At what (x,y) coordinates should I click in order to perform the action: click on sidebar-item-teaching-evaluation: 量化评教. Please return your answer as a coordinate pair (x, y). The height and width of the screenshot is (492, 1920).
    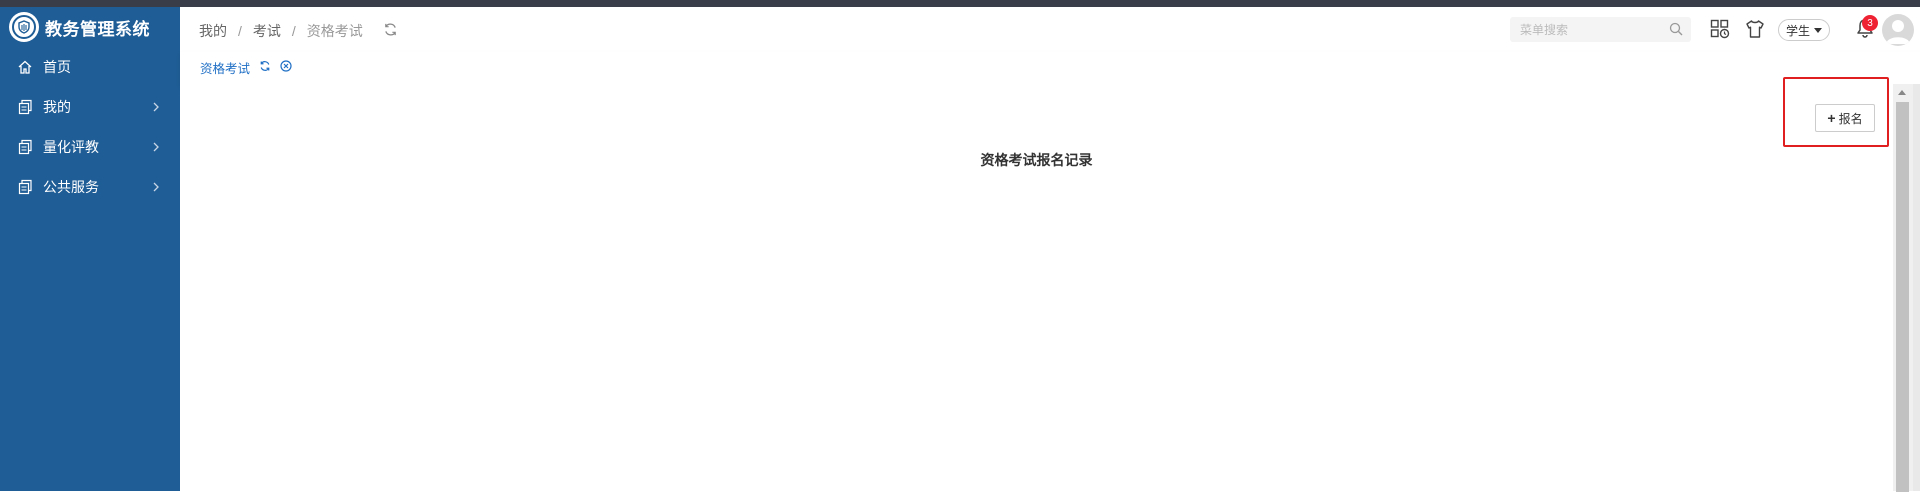
    Looking at the image, I should click on (90, 147).